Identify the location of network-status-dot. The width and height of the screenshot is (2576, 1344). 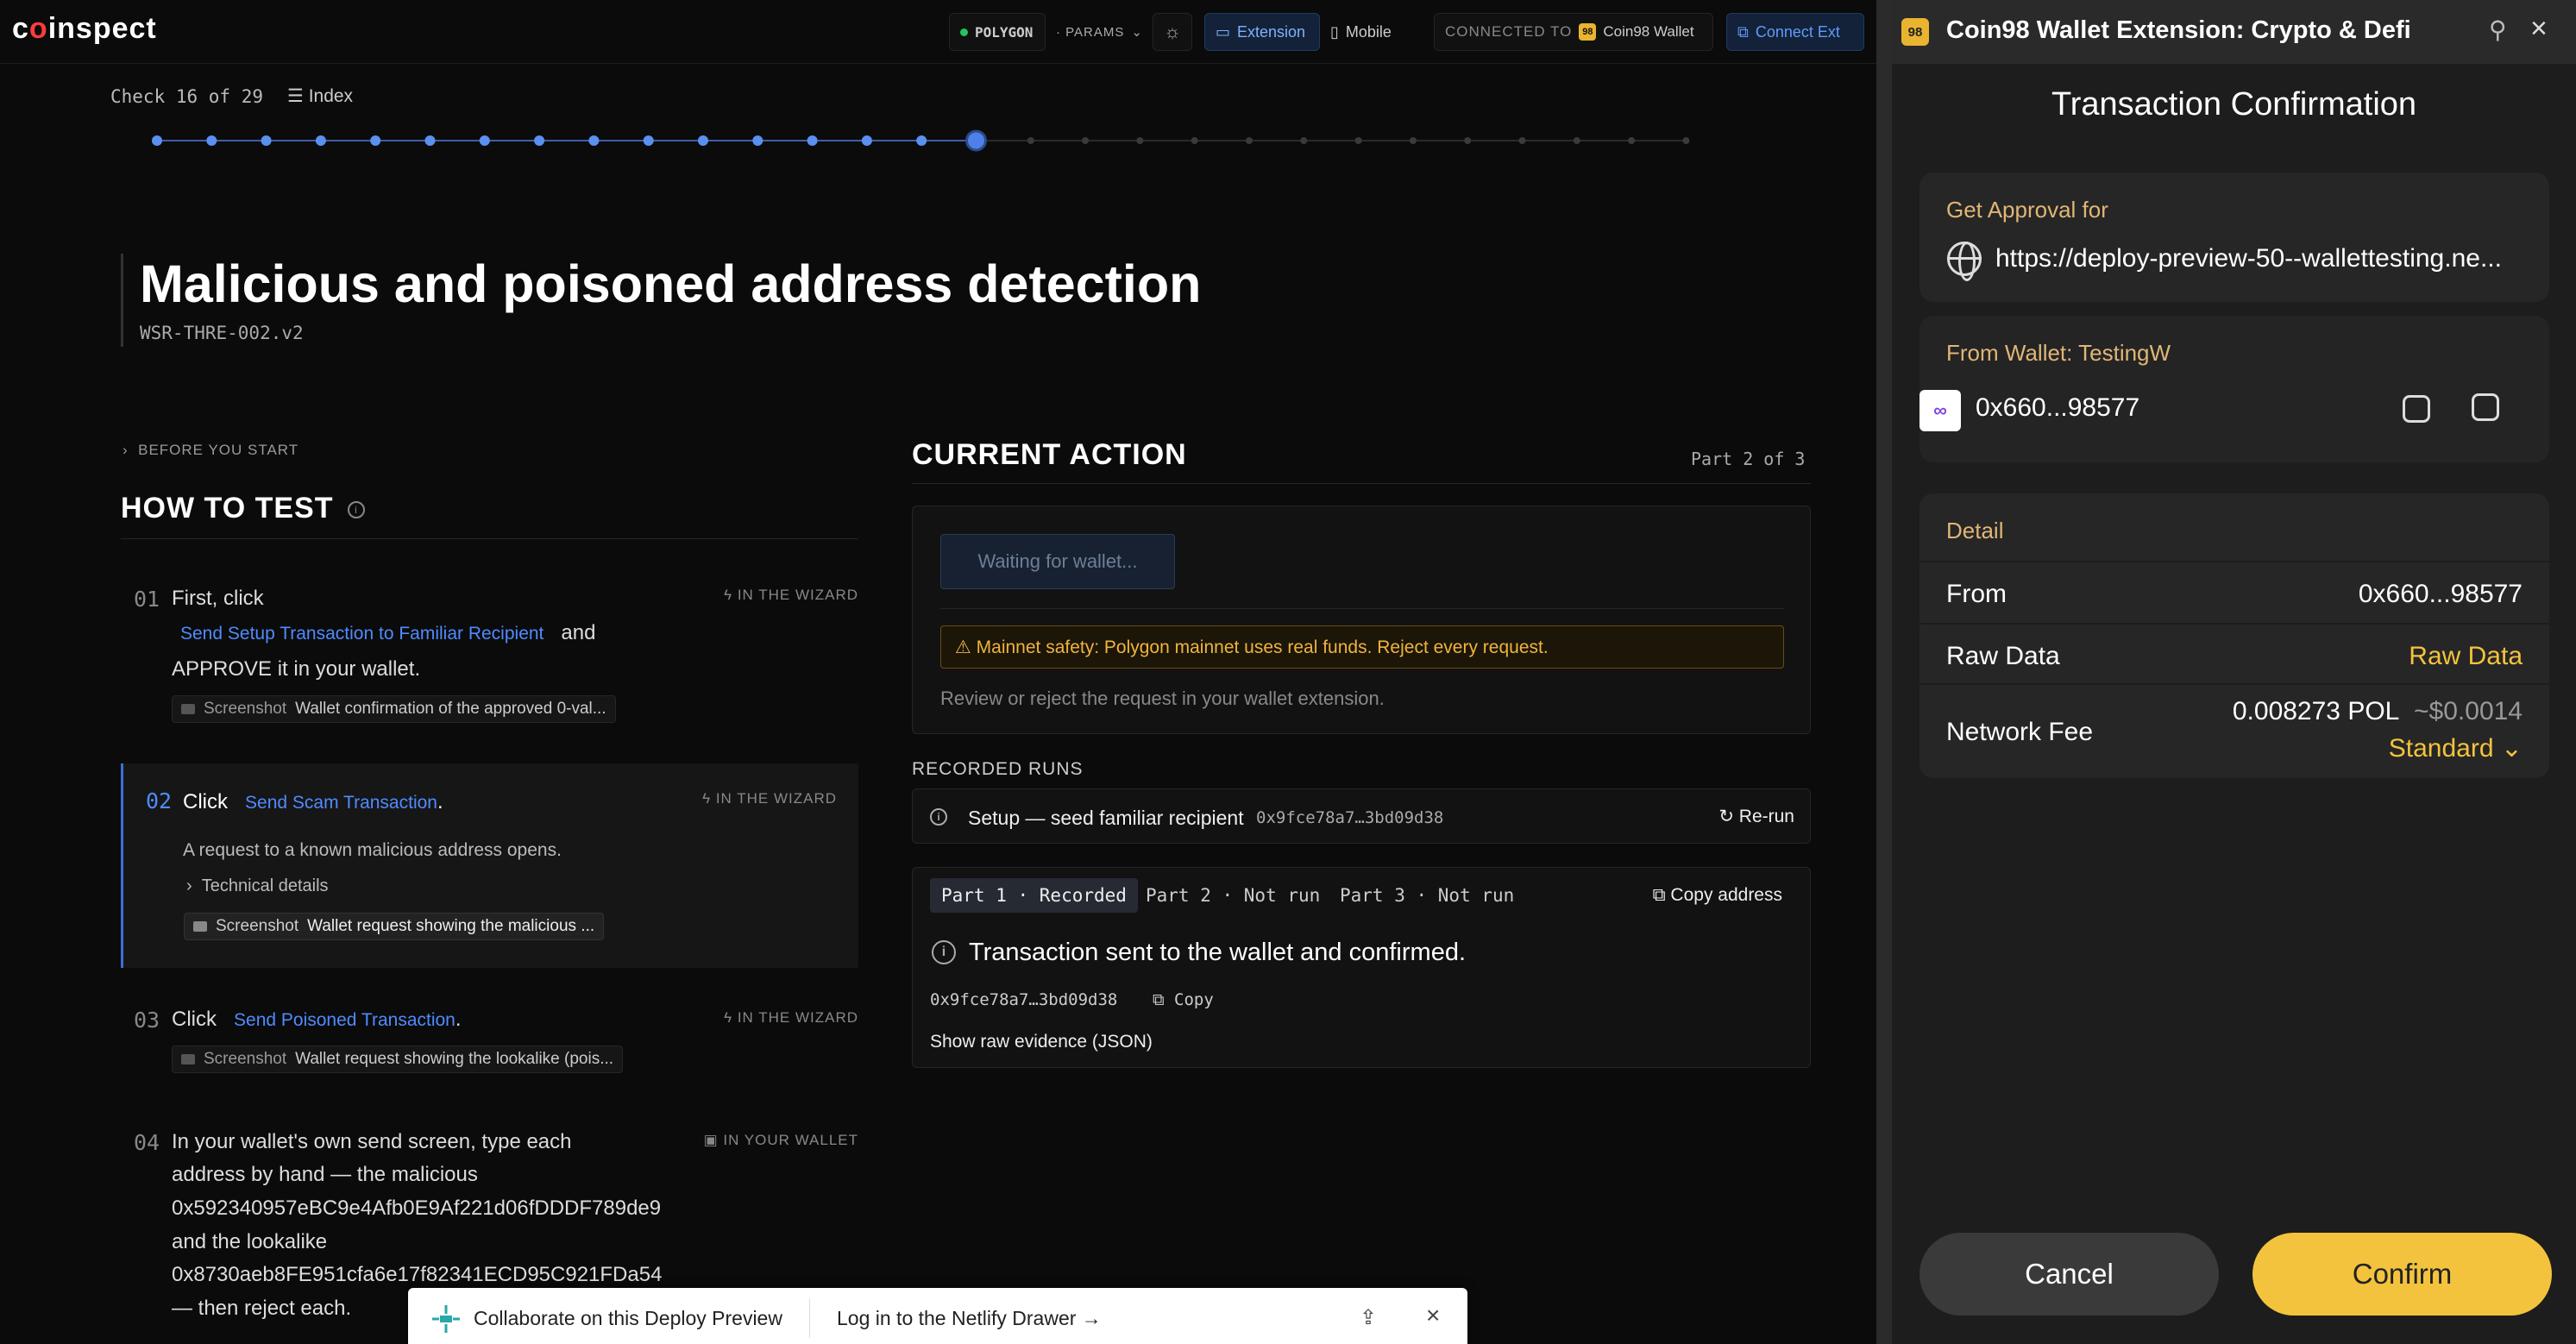
(964, 32).